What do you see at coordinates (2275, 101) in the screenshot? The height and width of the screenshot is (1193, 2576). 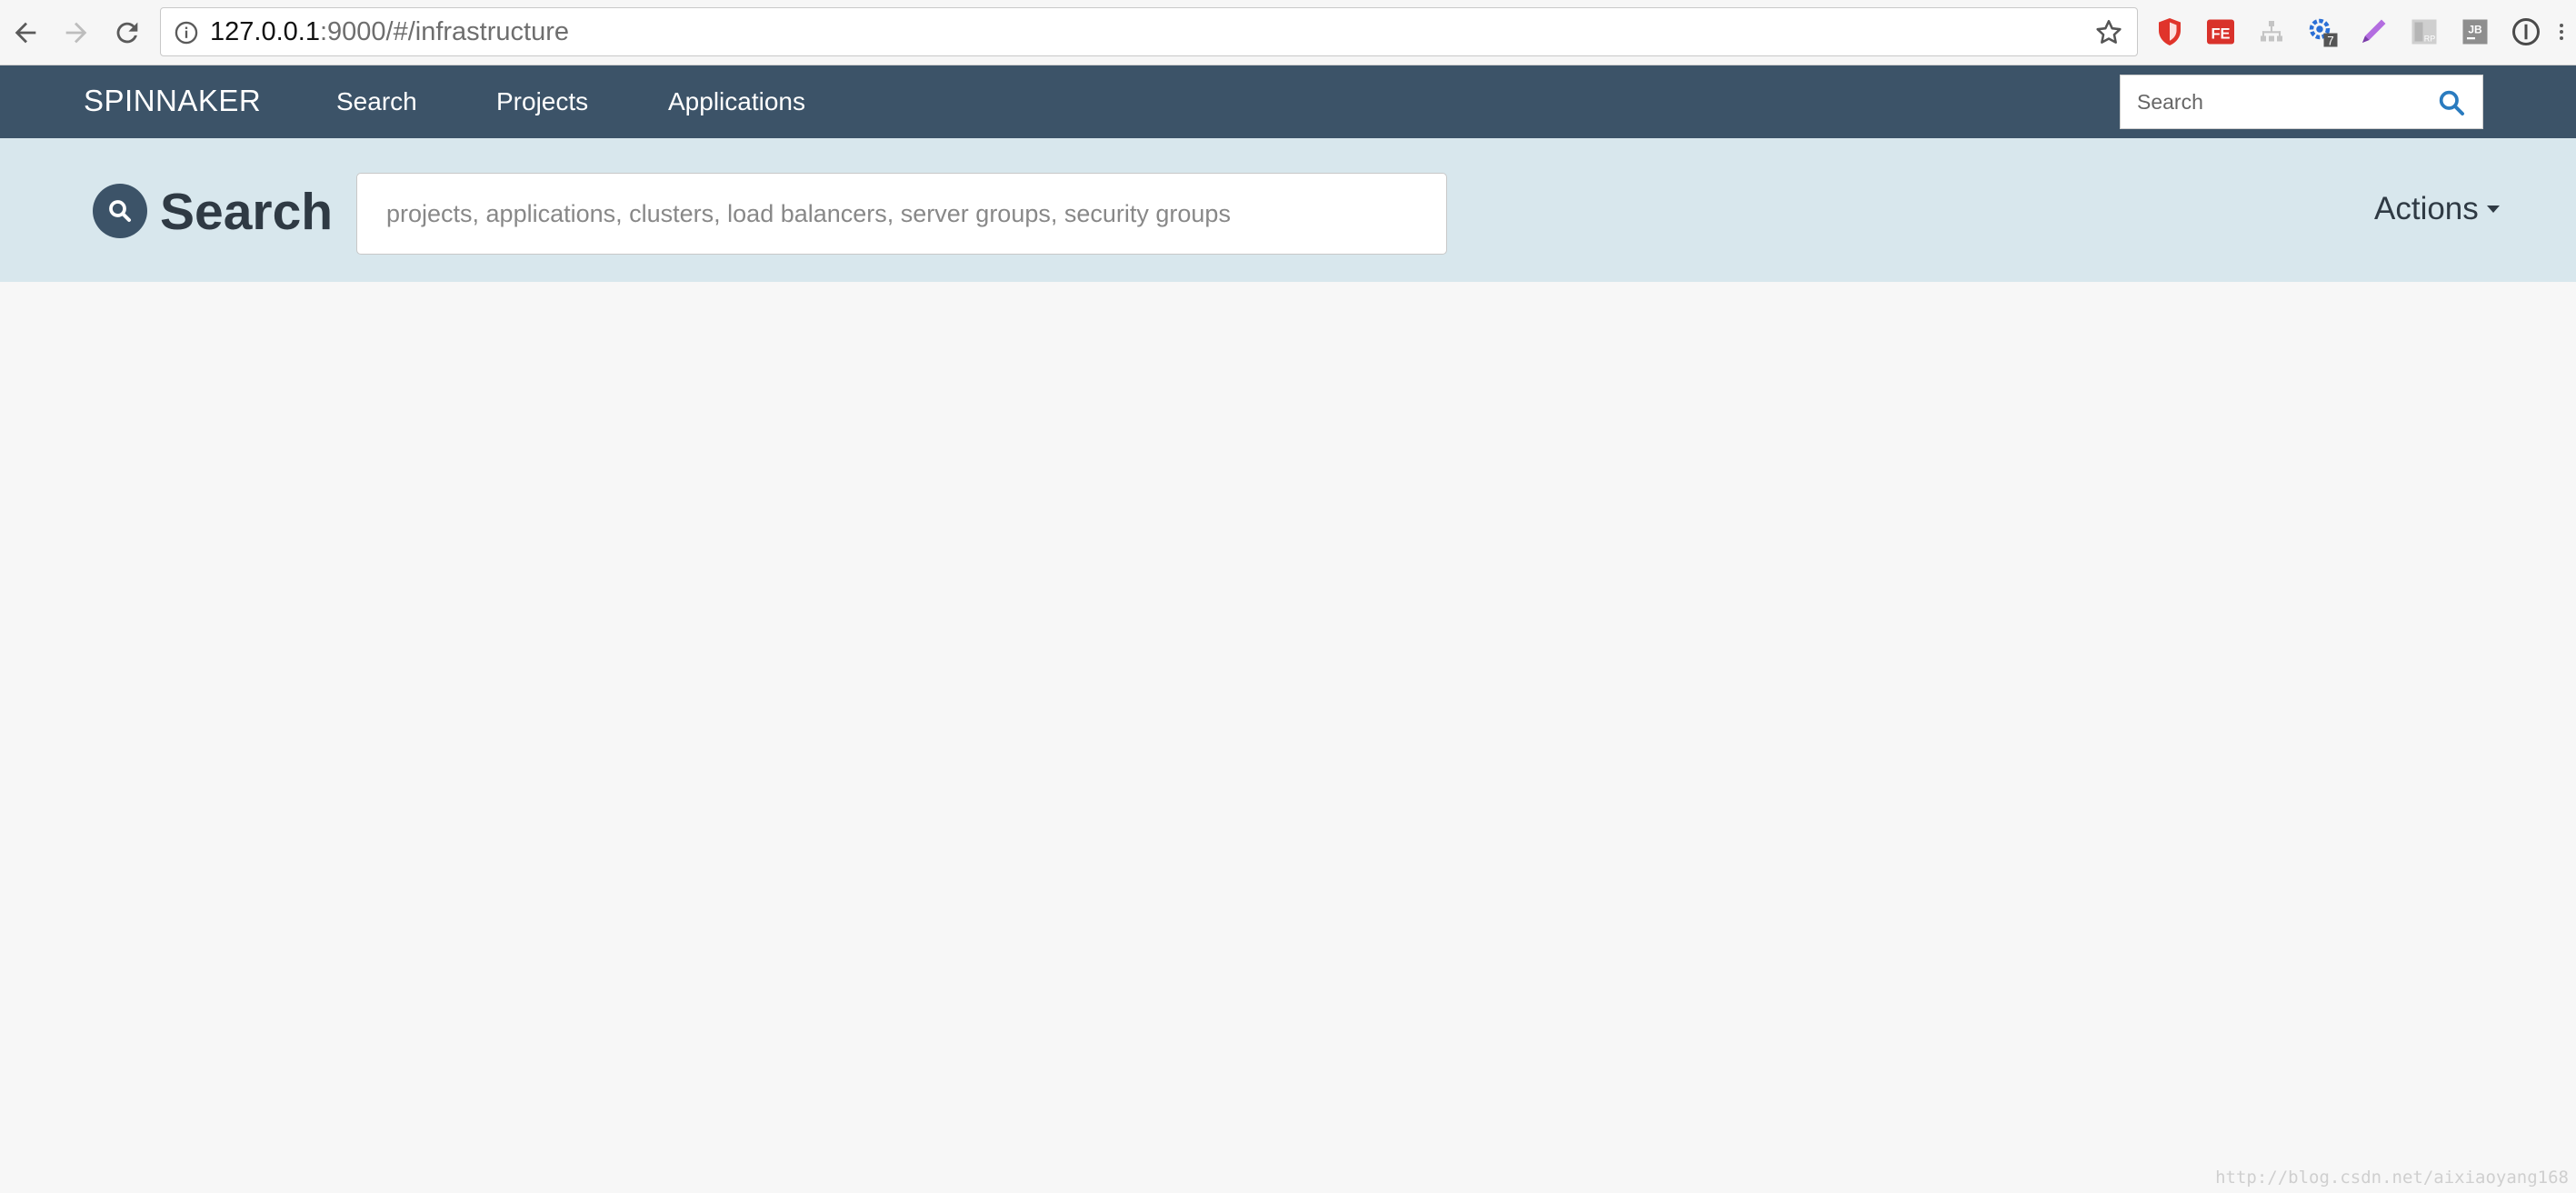 I see `header-search-input` at bounding box center [2275, 101].